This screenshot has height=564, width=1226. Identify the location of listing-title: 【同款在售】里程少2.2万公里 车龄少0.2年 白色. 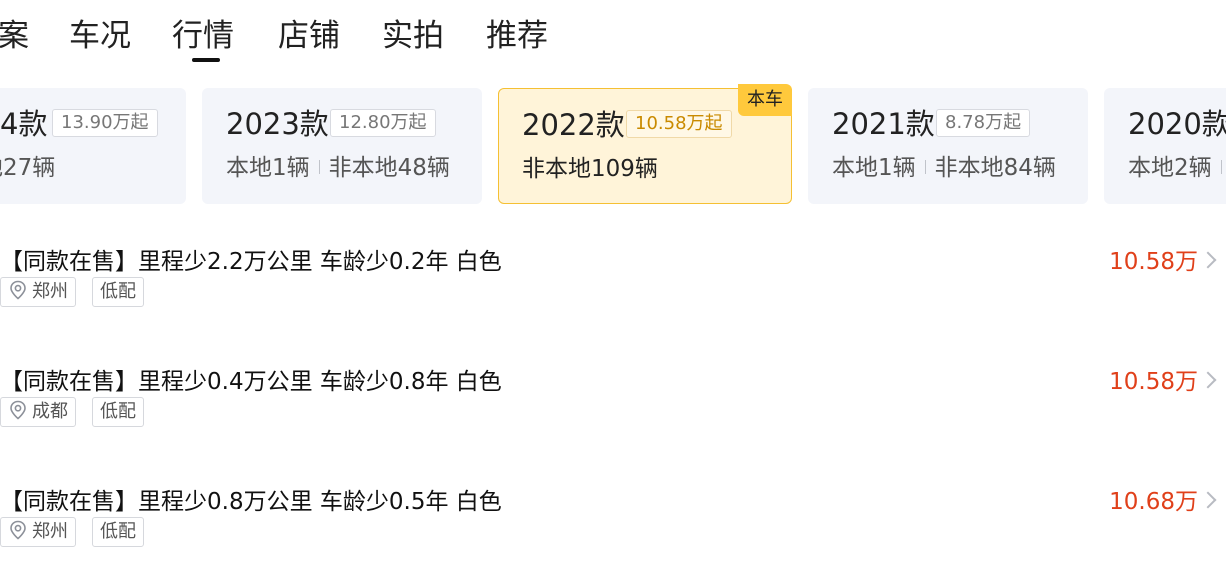
(251, 262).